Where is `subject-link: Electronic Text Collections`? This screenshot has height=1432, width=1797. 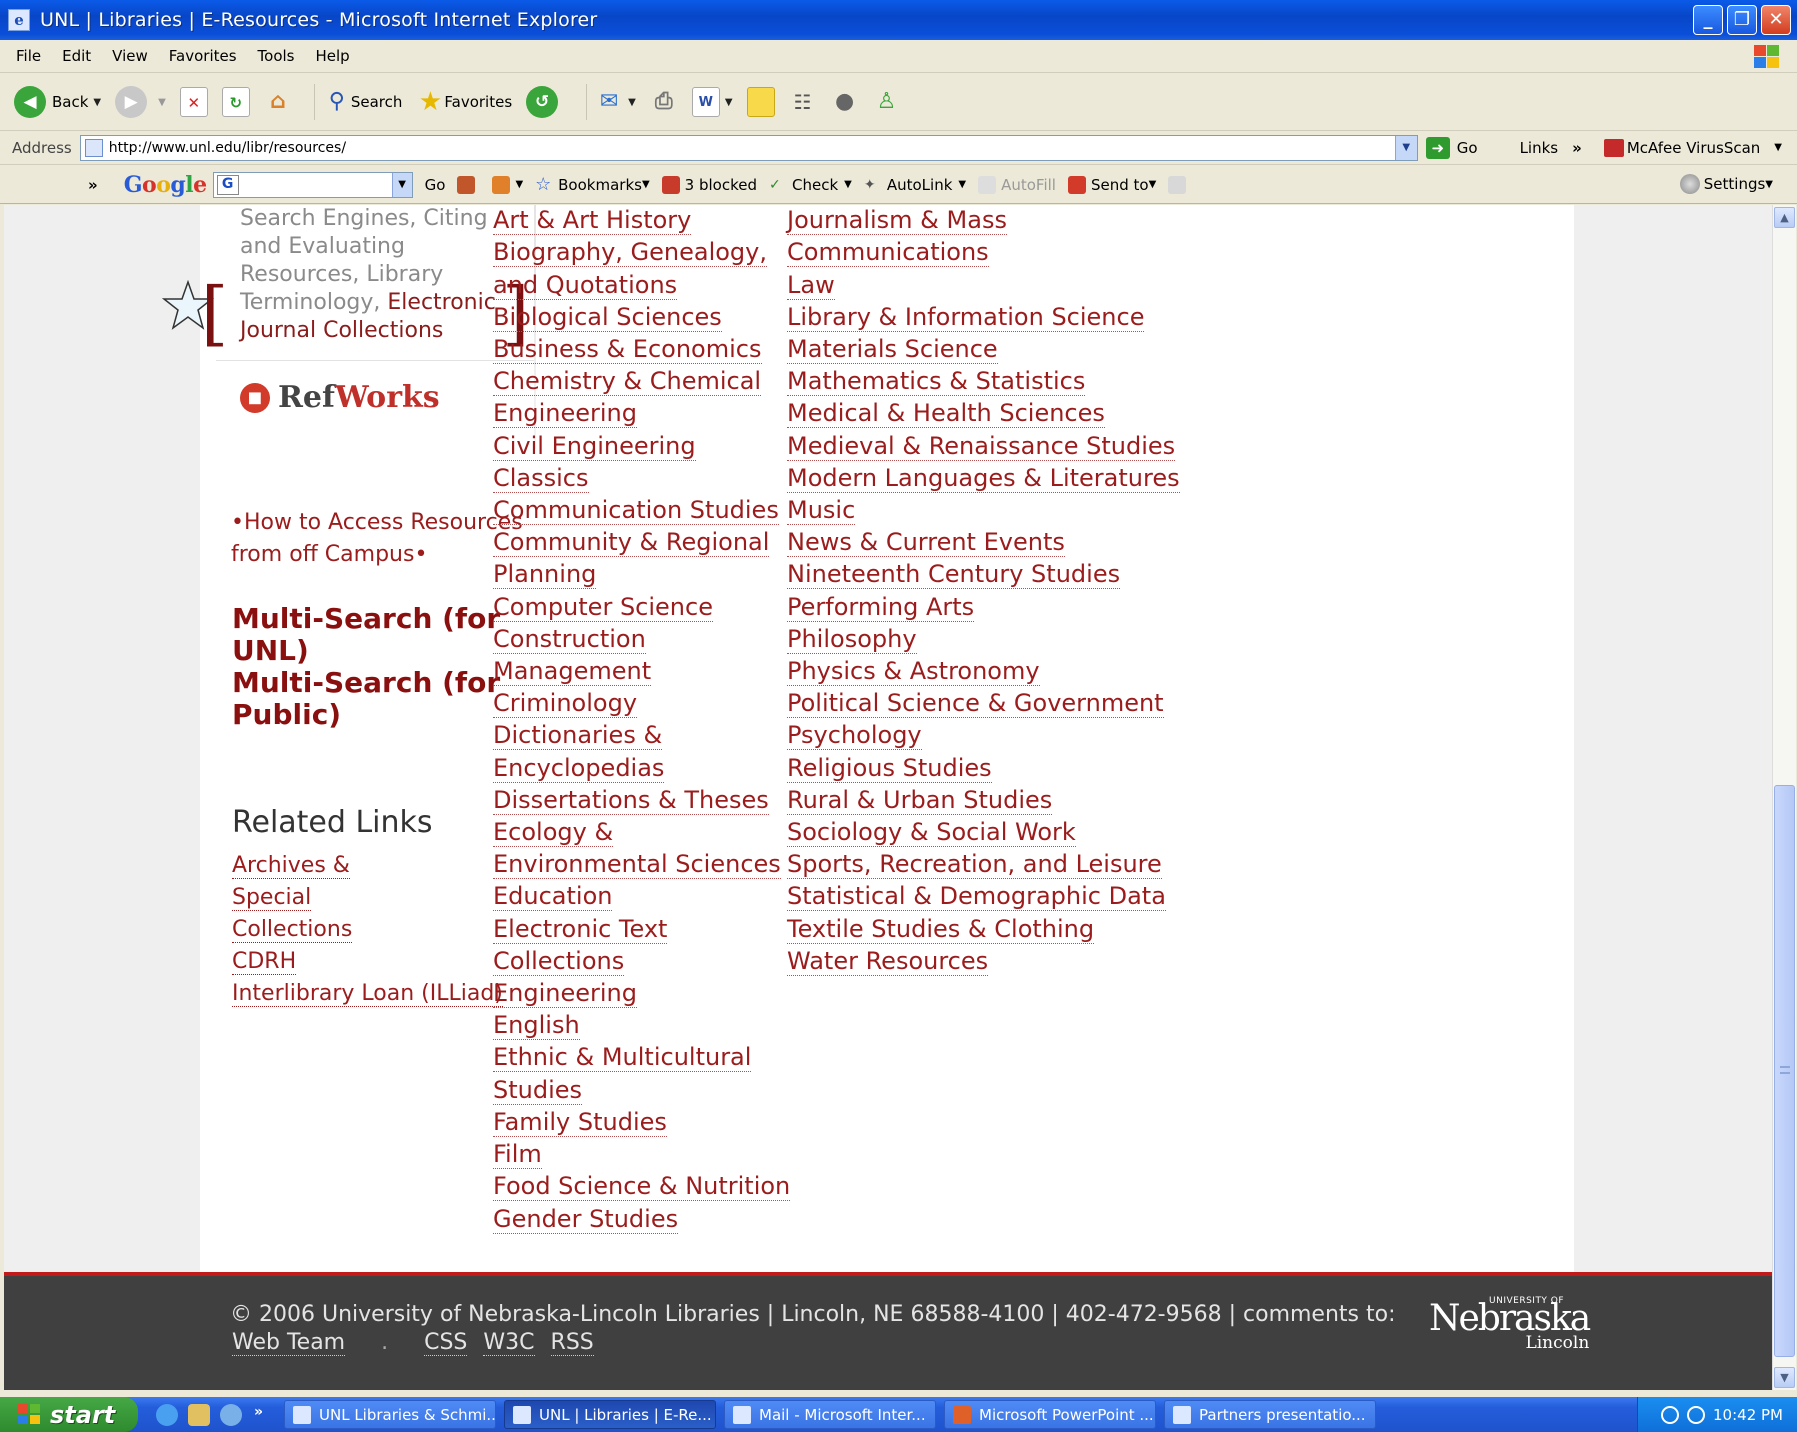 subject-link: Electronic Text Collections is located at coordinates (580, 945).